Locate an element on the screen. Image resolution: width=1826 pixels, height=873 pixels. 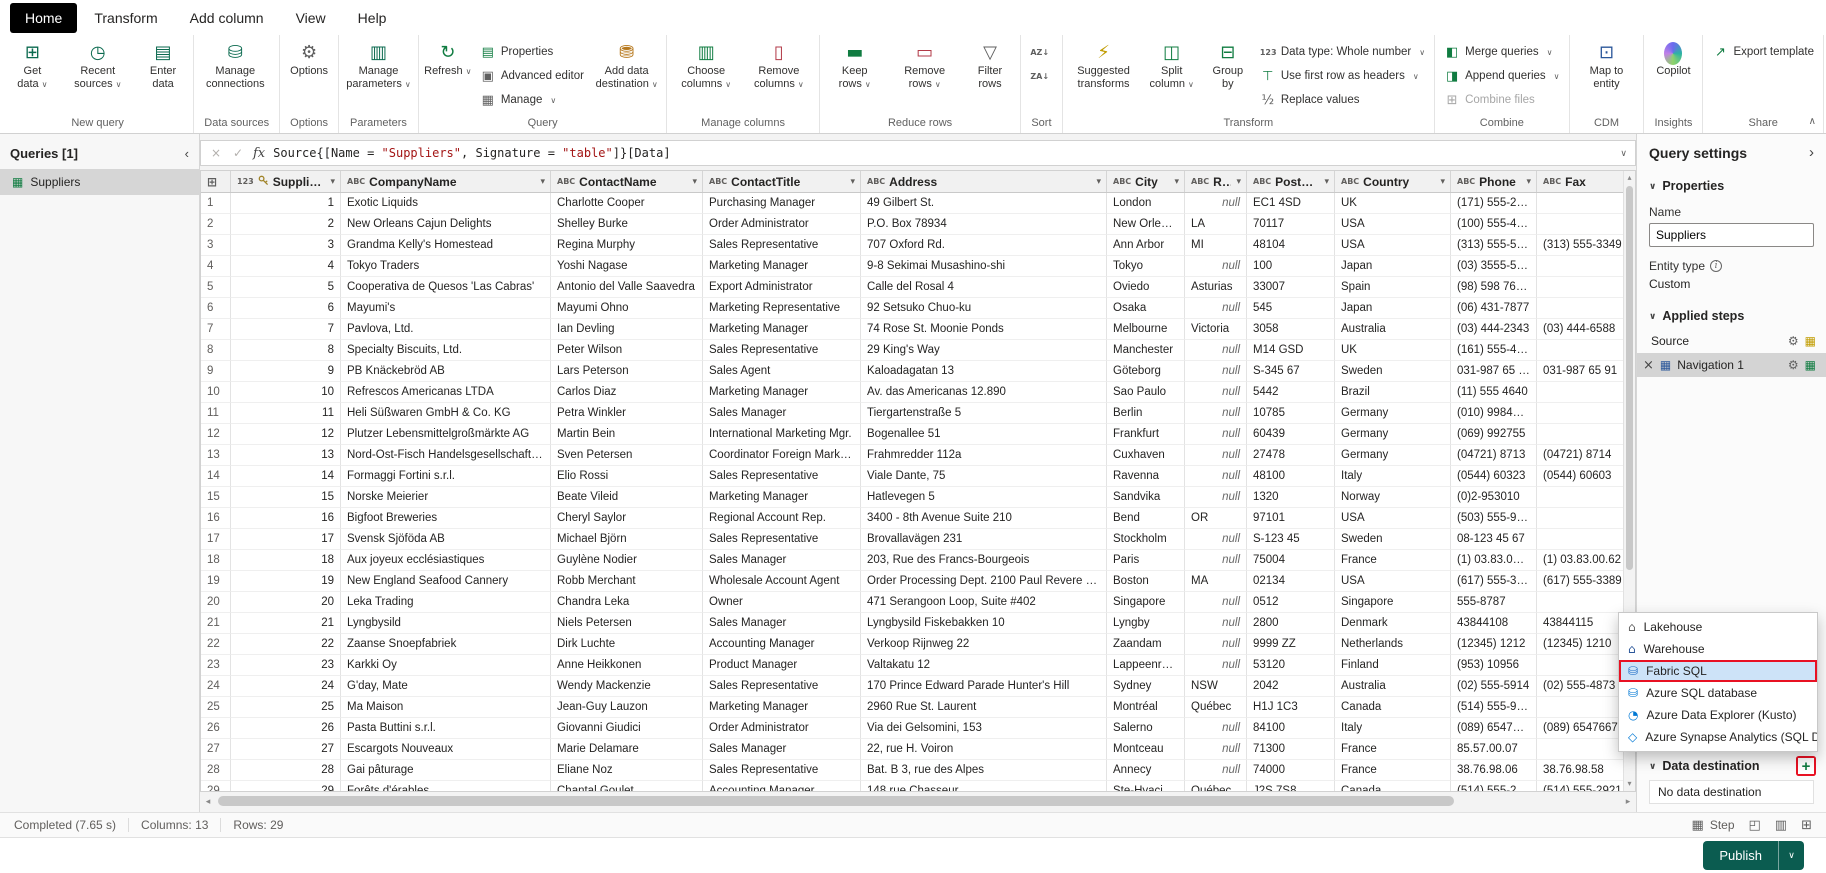
table-cell: 43844108 is located at coordinates (1494, 623).